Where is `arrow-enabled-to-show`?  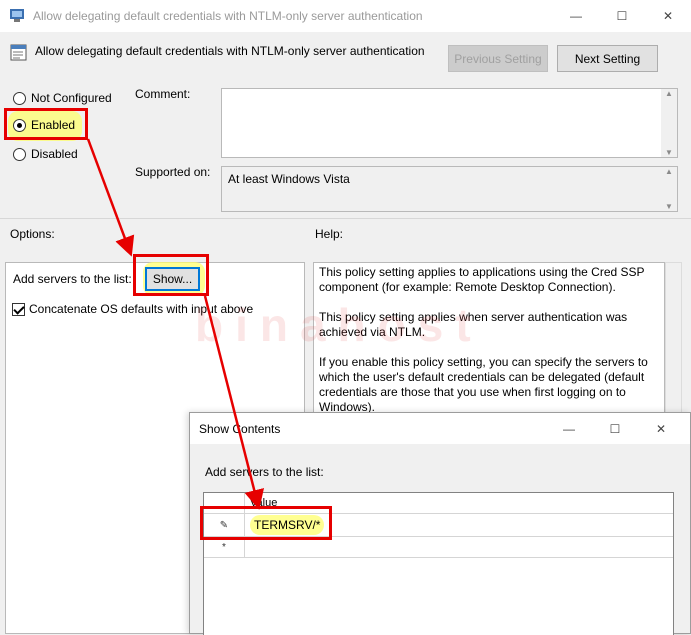 arrow-enabled-to-show is located at coordinates (110, 197).